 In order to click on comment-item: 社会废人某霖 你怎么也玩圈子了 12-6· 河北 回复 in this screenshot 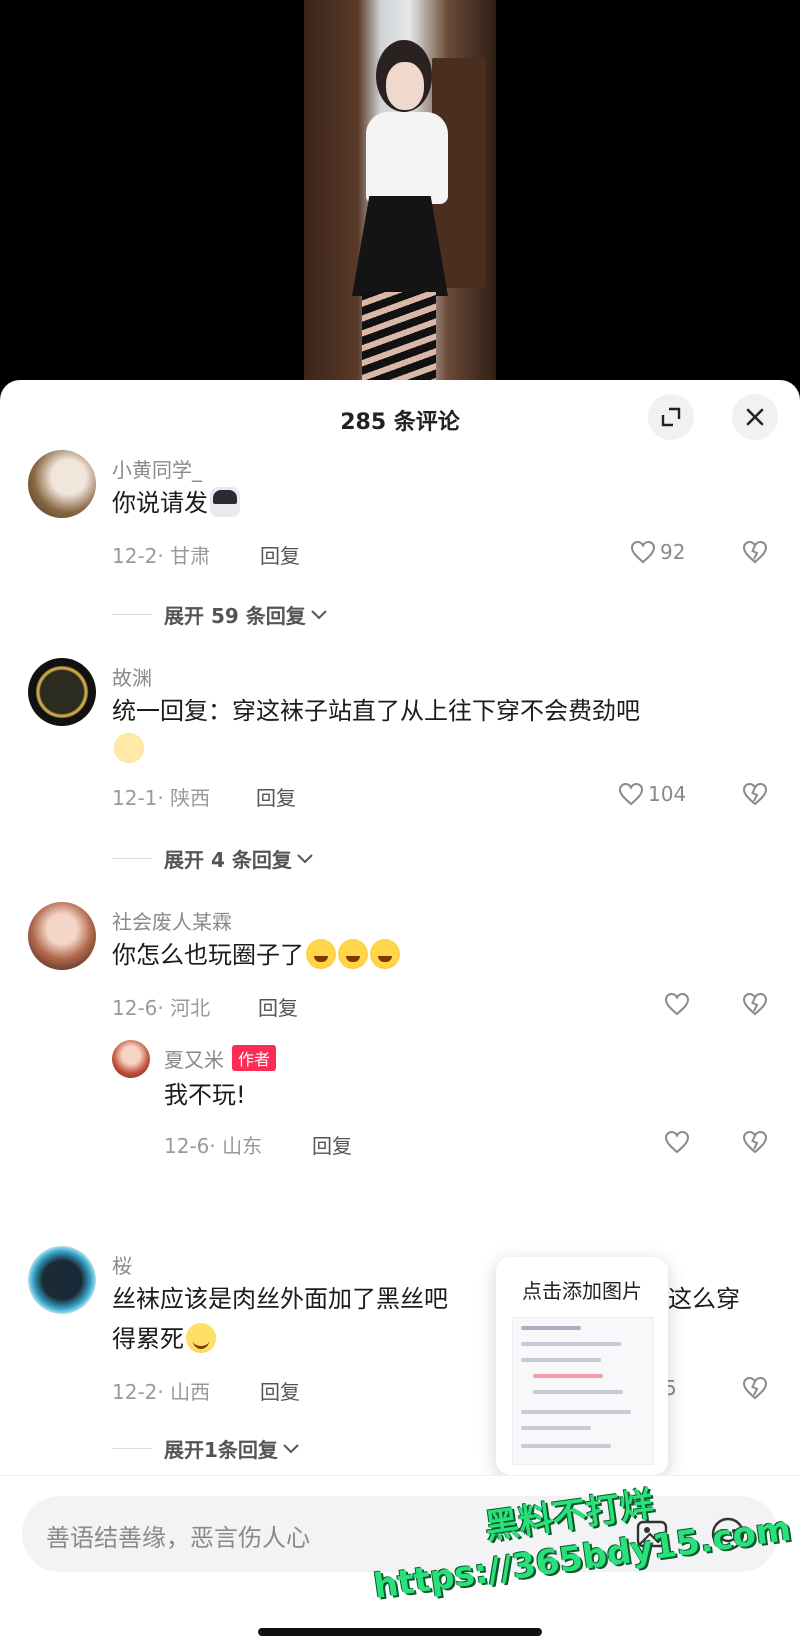, I will do `click(400, 962)`.